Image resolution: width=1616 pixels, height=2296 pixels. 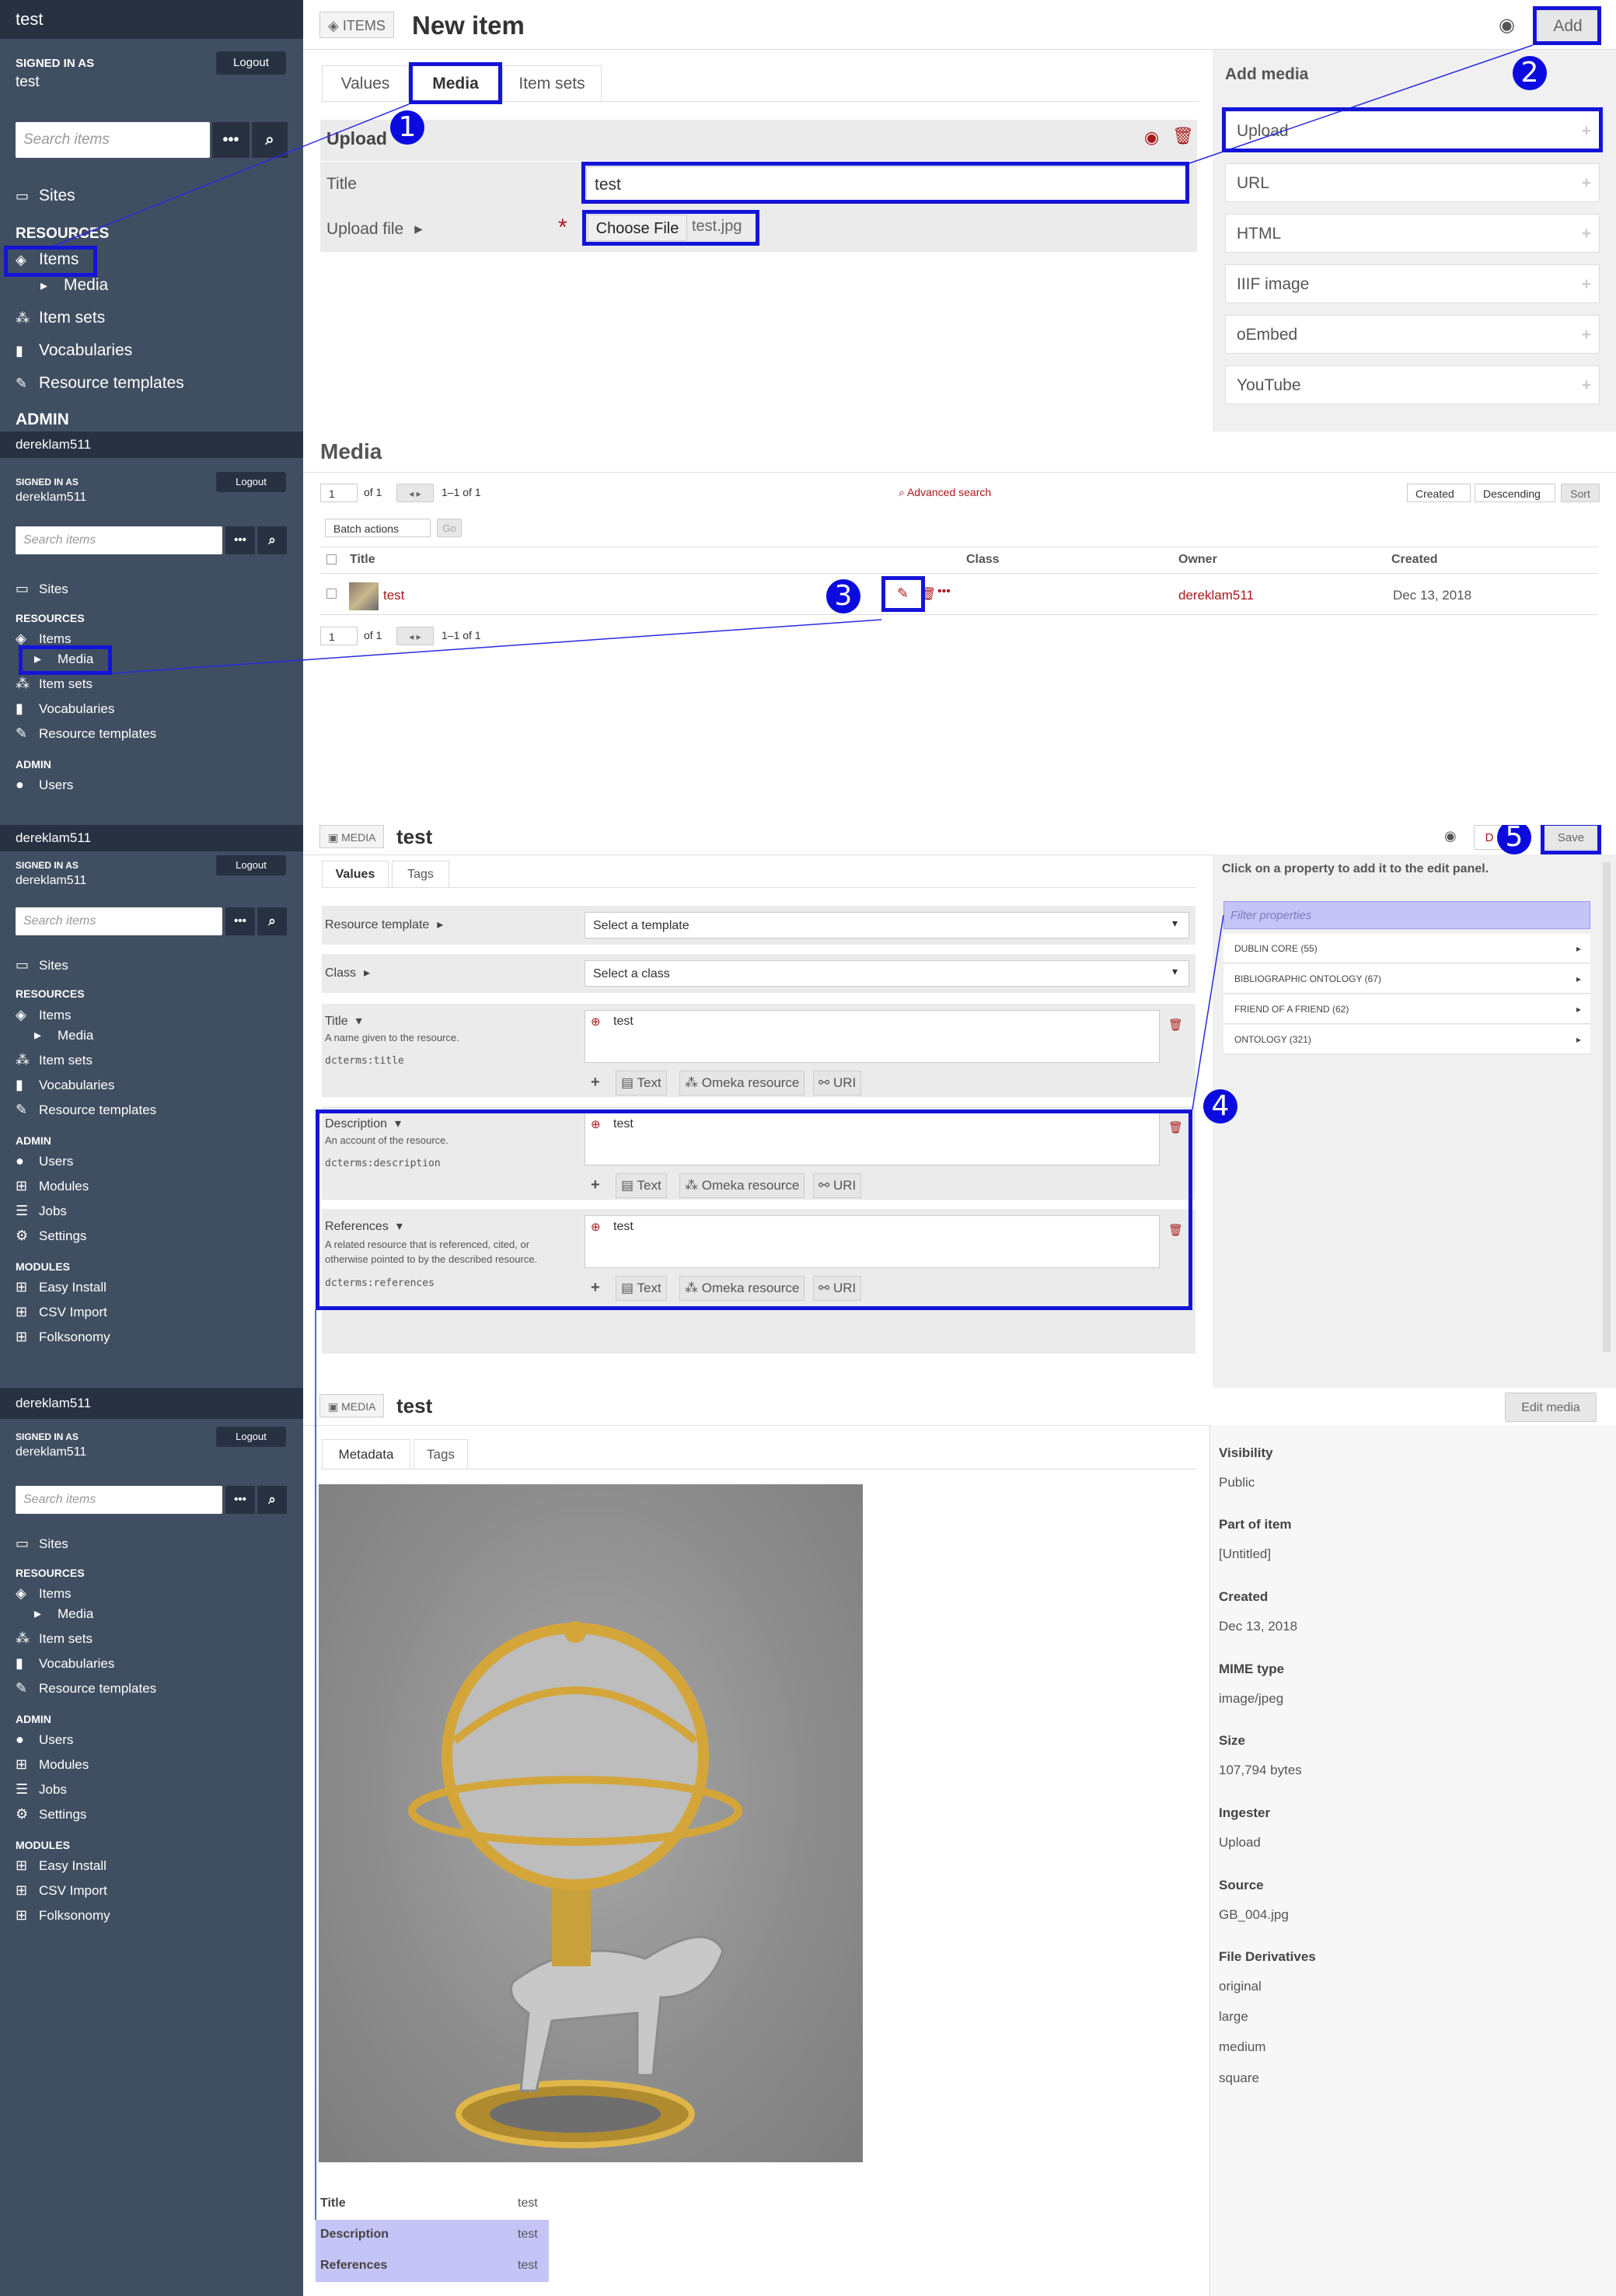 What do you see at coordinates (1551, 1407) in the screenshot?
I see `edit-media-button: Edit media` at bounding box center [1551, 1407].